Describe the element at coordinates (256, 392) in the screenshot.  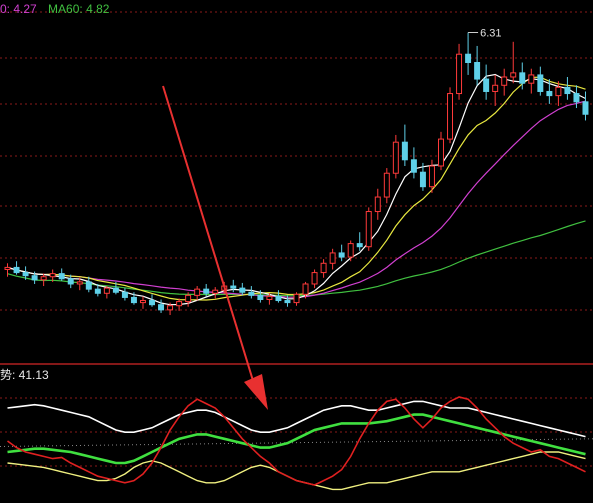
I see `annotation-arrow-head` at that location.